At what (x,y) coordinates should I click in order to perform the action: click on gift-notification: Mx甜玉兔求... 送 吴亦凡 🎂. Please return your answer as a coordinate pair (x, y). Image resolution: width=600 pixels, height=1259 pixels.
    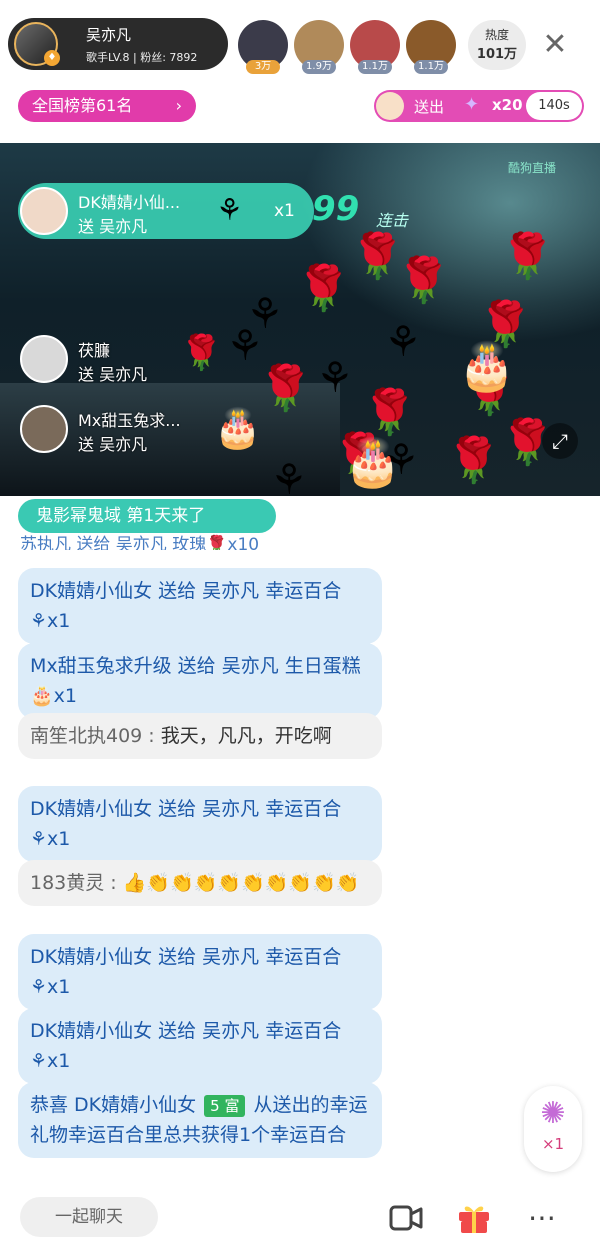
    Looking at the image, I should click on (148, 429).